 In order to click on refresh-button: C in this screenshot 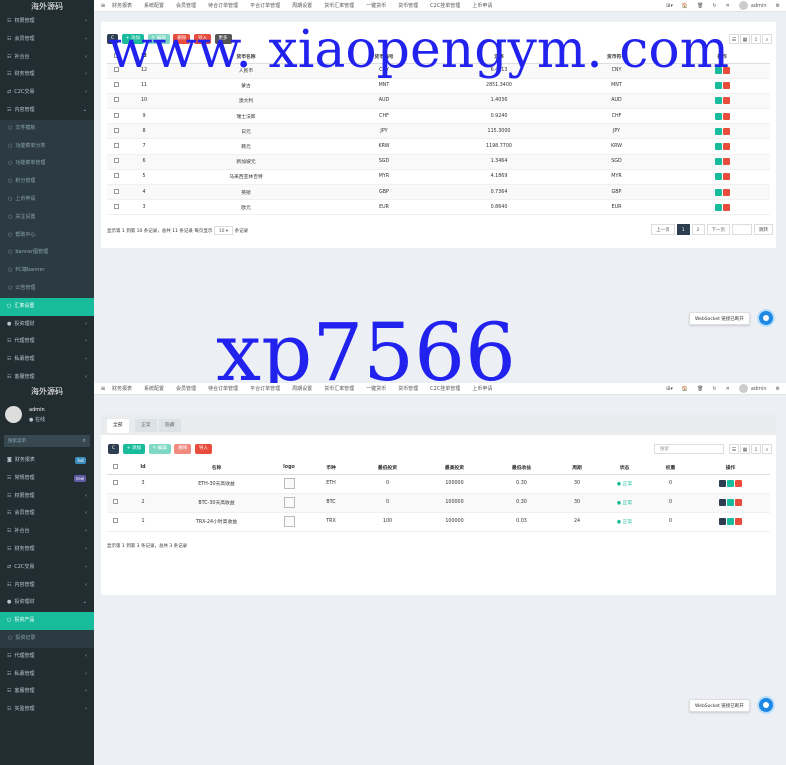, I will do `click(114, 449)`.